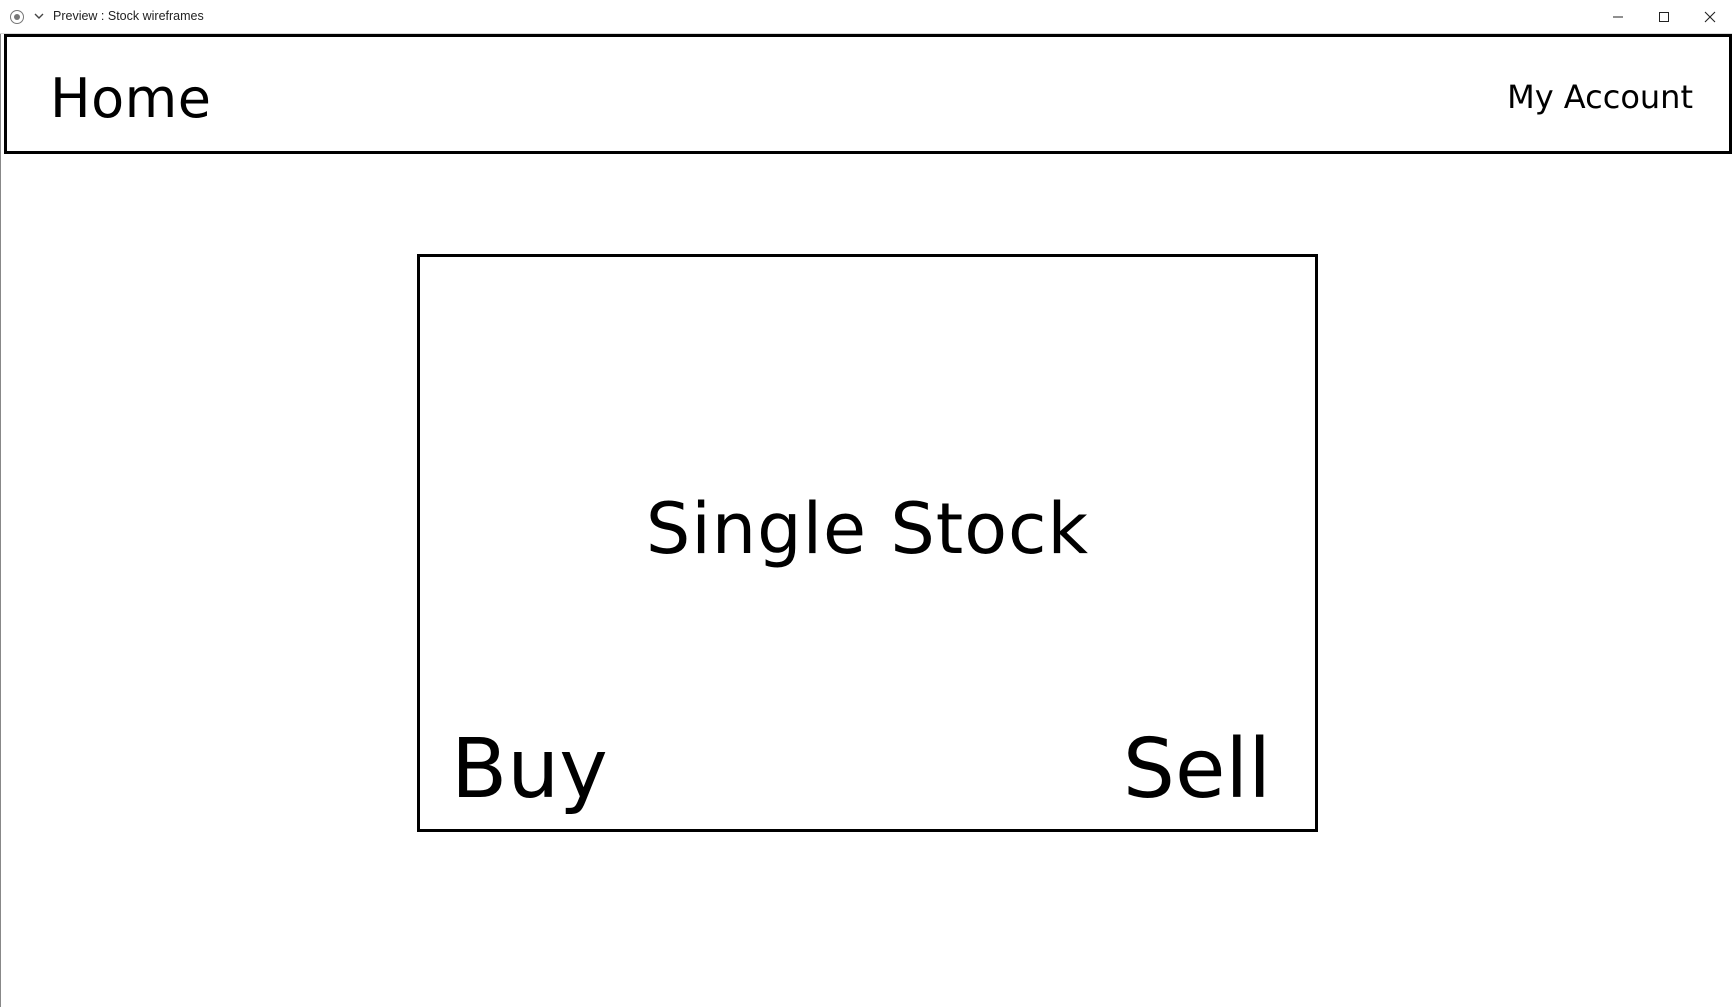 Image resolution: width=1732 pixels, height=1007 pixels. What do you see at coordinates (868, 94) in the screenshot?
I see `top-nav-bar: Home My Account` at bounding box center [868, 94].